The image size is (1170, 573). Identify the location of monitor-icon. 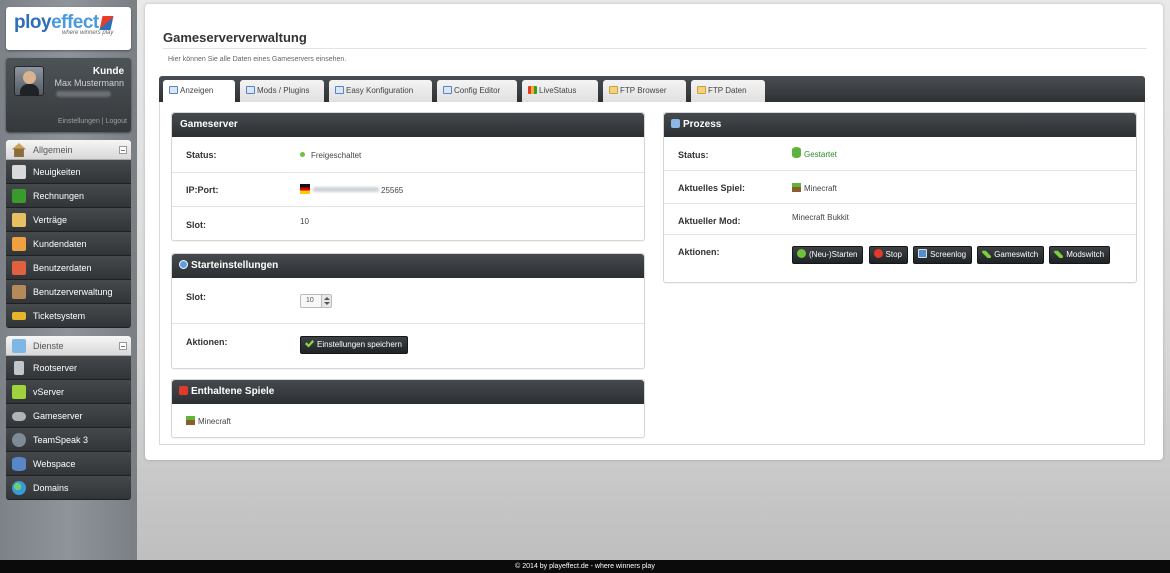
(923, 253).